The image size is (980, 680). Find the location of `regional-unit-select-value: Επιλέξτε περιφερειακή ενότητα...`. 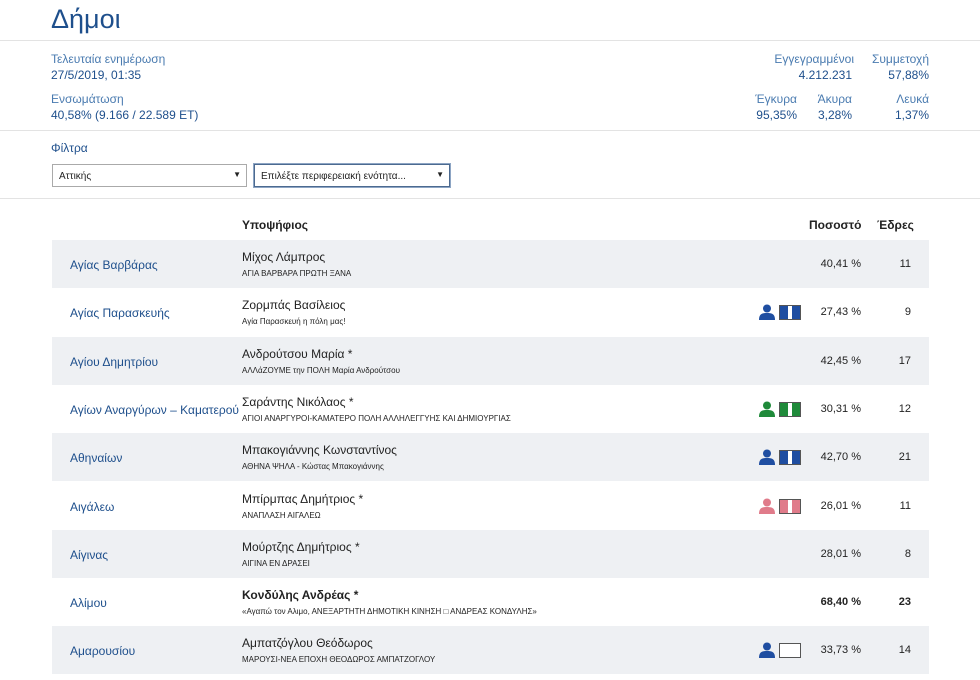

regional-unit-select-value: Επιλέξτε περιφερειακή ενότητα... is located at coordinates (333, 176).